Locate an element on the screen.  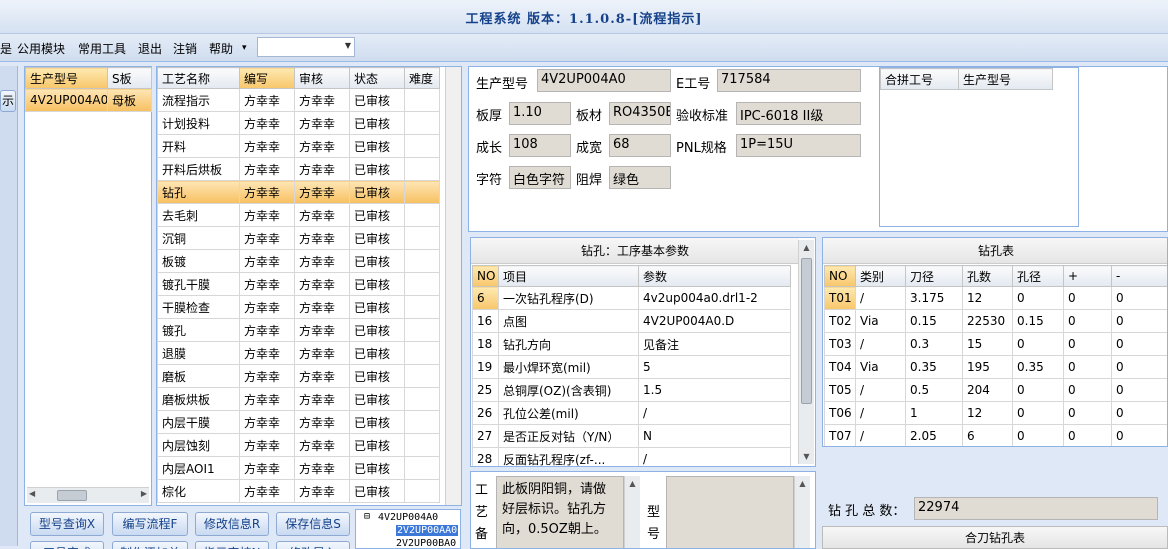
col-header-type: 类别 is located at coordinates (880, 276).